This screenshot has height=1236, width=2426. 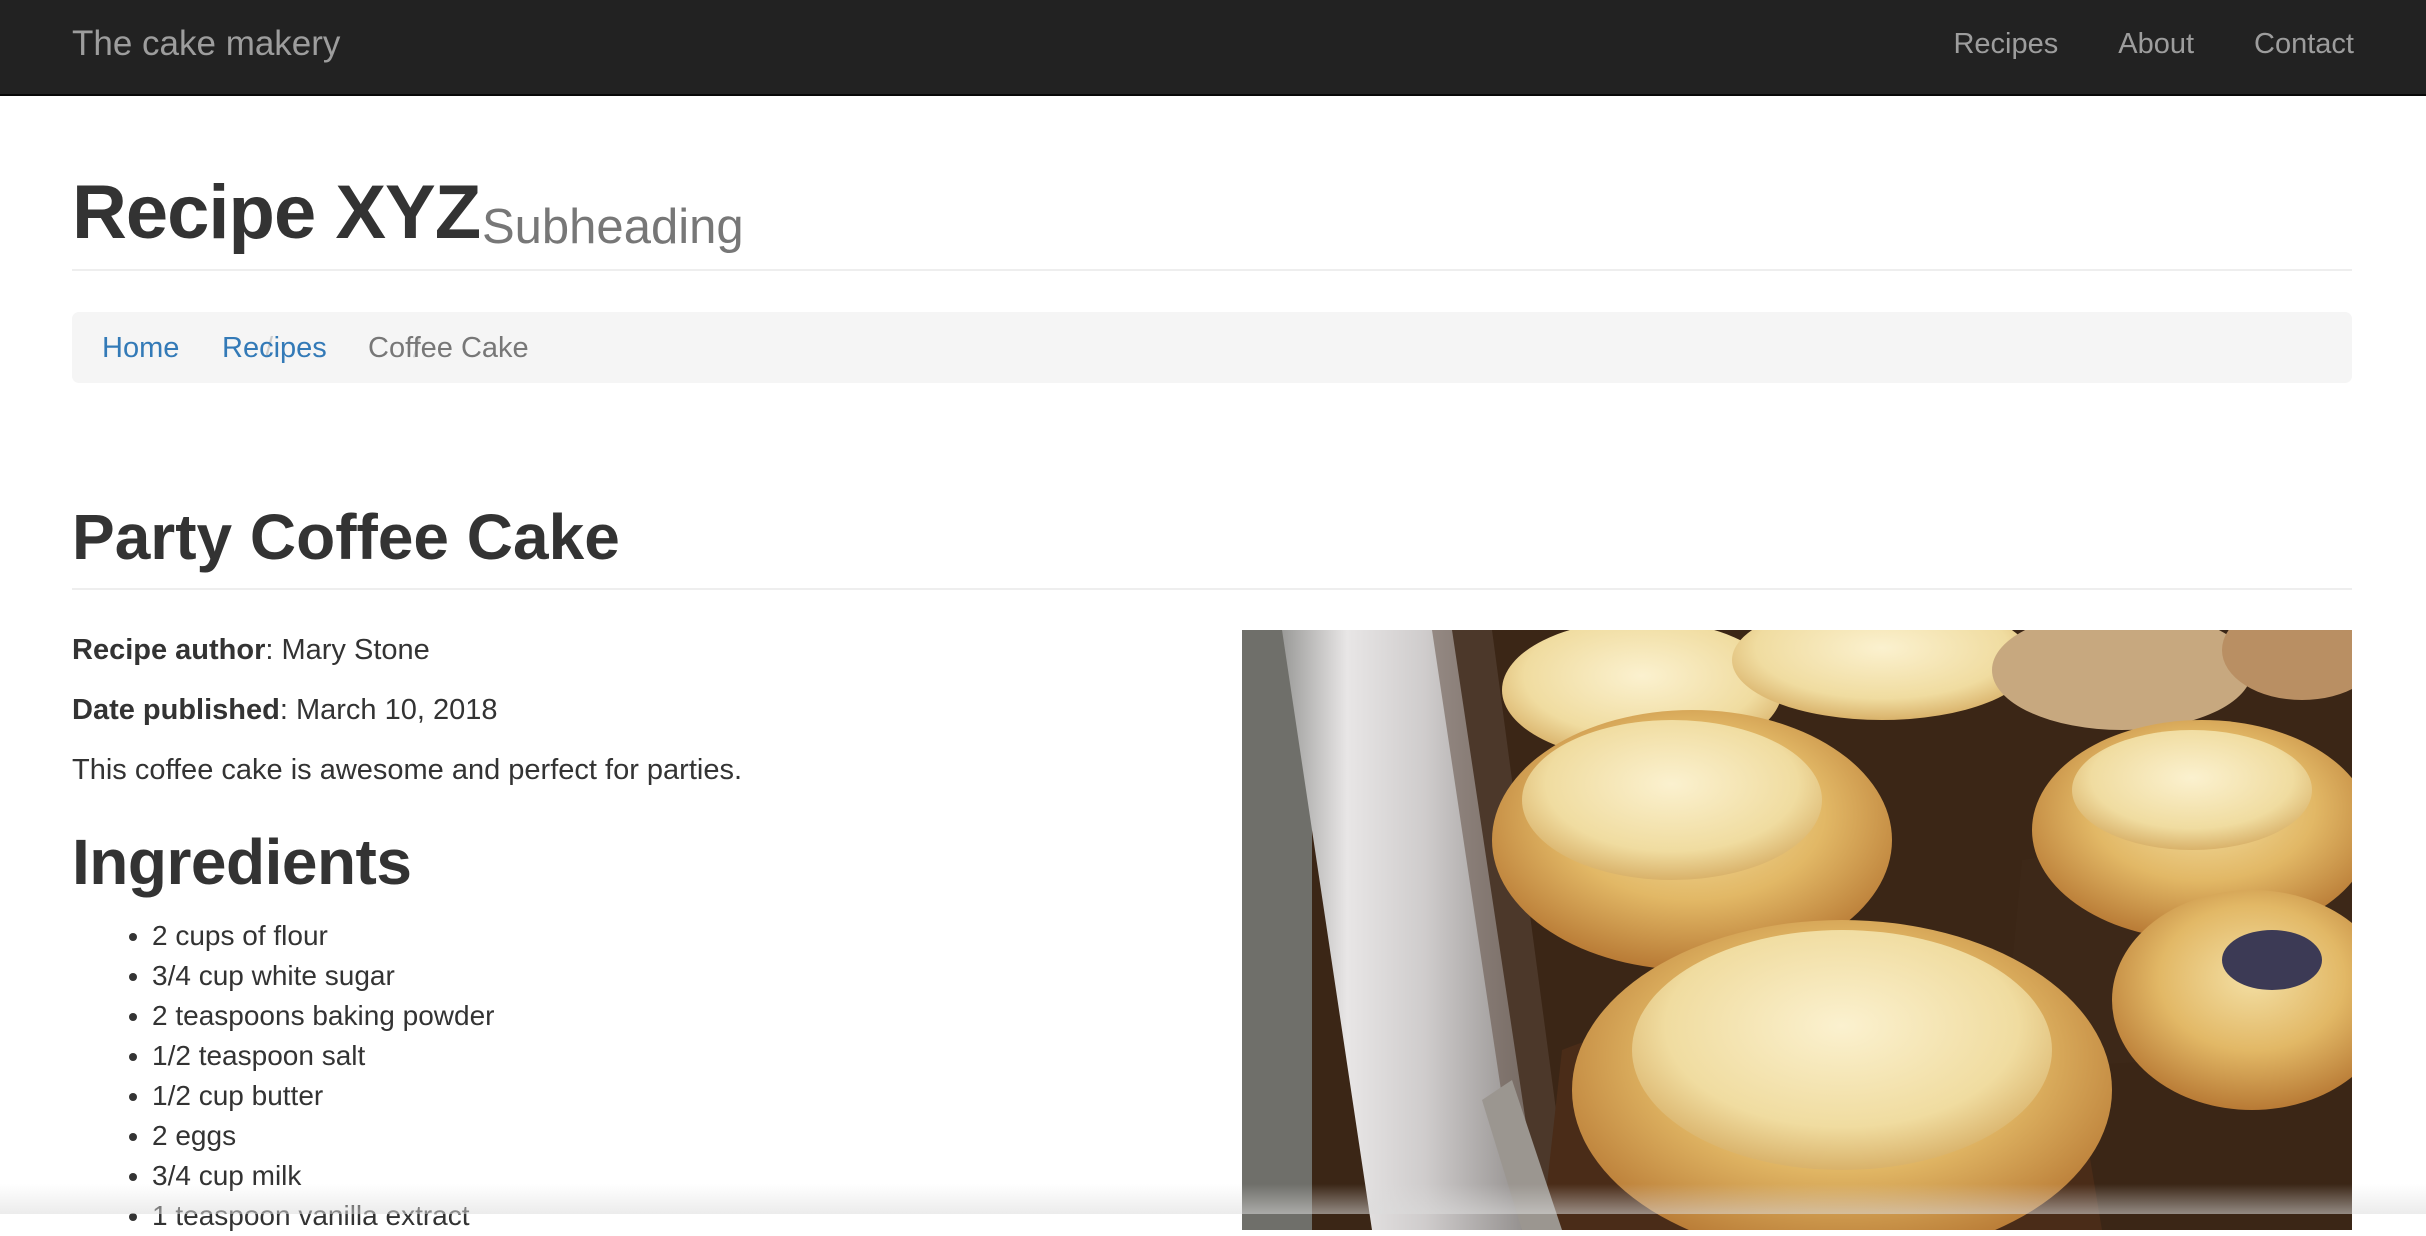 What do you see at coordinates (388, 710) in the screenshot?
I see `date-published-value: : March 10, 2018` at bounding box center [388, 710].